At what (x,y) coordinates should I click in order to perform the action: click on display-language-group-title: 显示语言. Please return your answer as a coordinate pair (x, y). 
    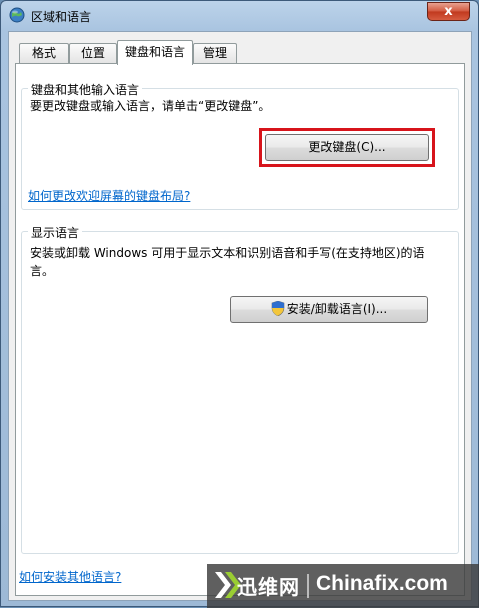
    Looking at the image, I should click on (55, 232).